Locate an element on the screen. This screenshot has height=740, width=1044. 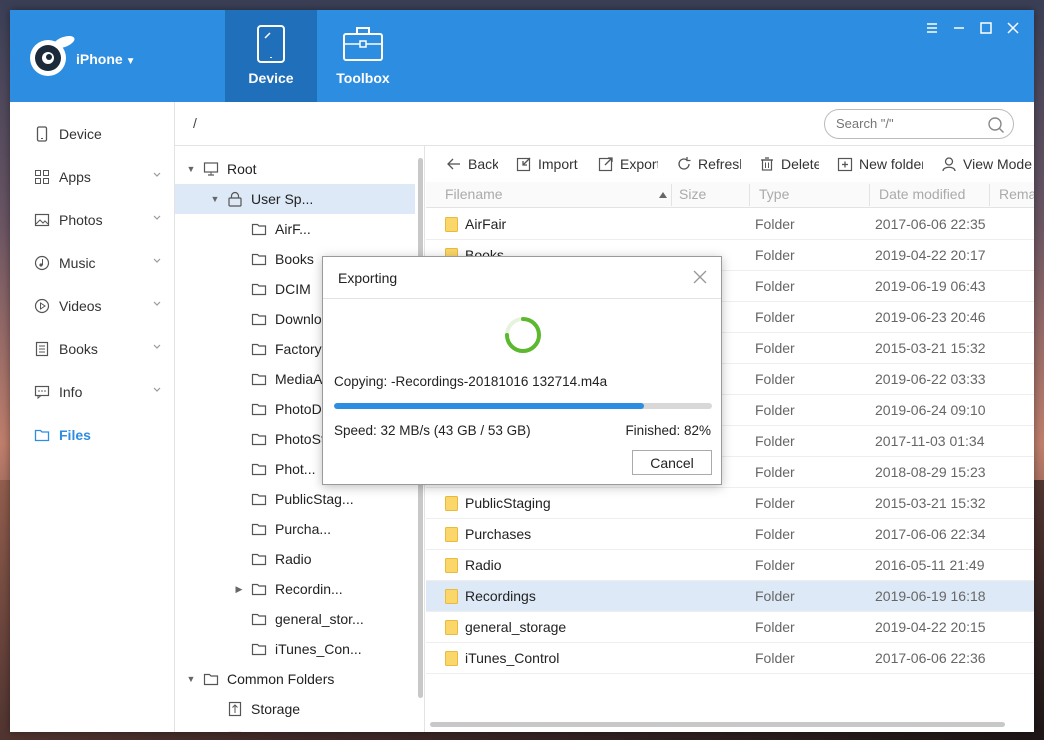
filename-cell: Purchases is located at coordinates (488, 534).